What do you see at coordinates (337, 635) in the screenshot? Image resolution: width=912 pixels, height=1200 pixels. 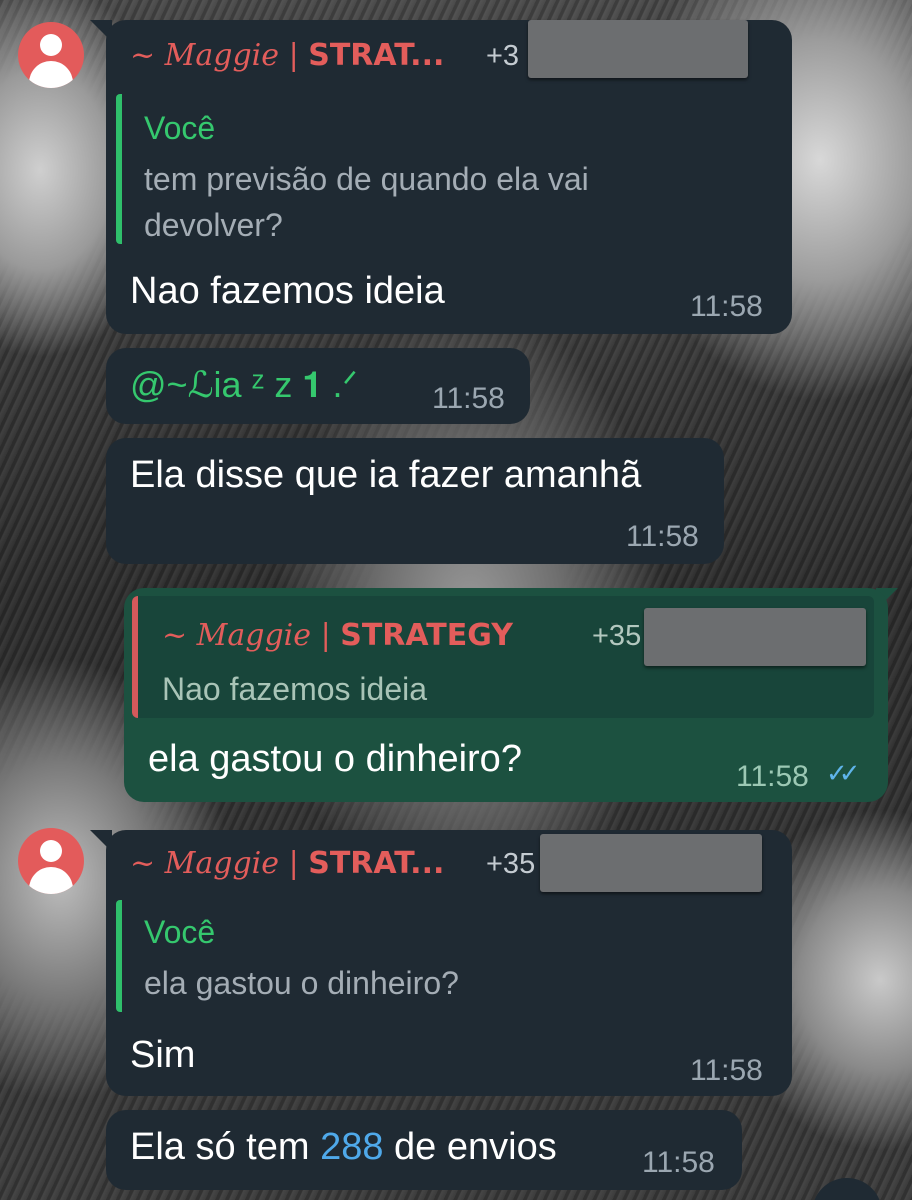 I see `quote-sender-name: ~ Maggie | STRATEGY` at bounding box center [337, 635].